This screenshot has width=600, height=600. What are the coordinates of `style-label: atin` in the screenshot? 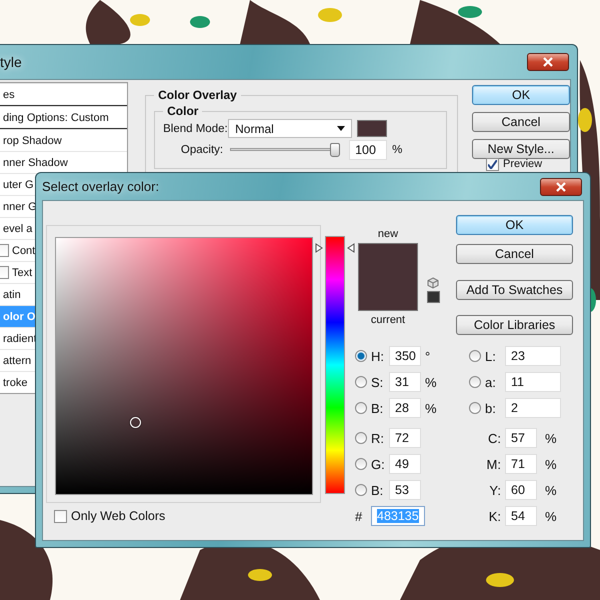 It's located at (12, 294).